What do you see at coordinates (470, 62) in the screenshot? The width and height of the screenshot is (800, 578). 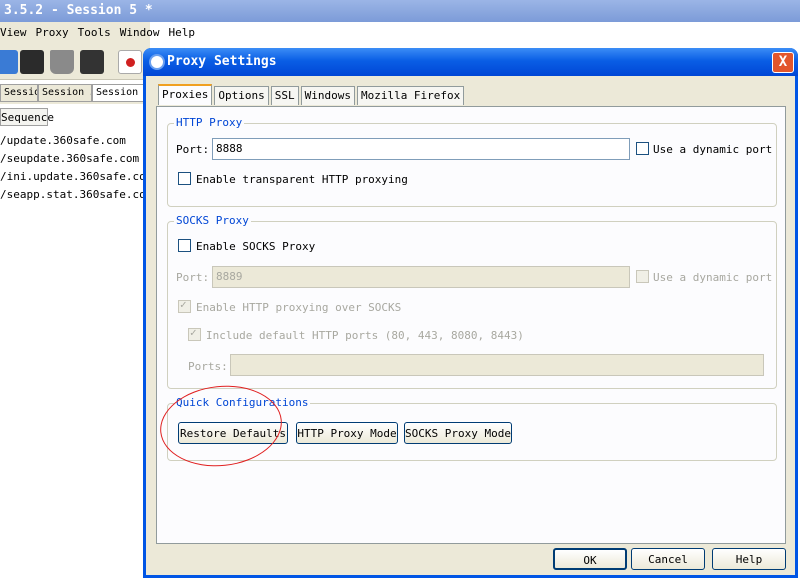 I see `dialog-title-bar: Proxy Settings X` at bounding box center [470, 62].